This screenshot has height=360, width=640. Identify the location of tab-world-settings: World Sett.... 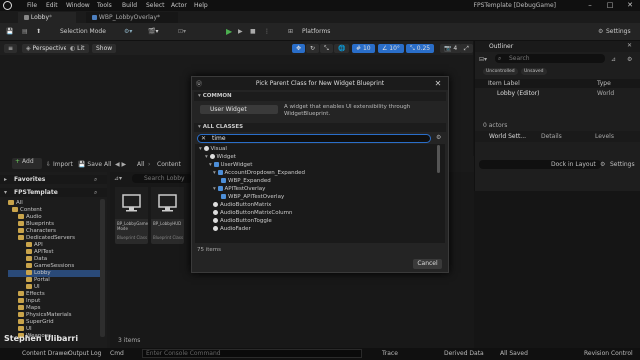
(507, 136).